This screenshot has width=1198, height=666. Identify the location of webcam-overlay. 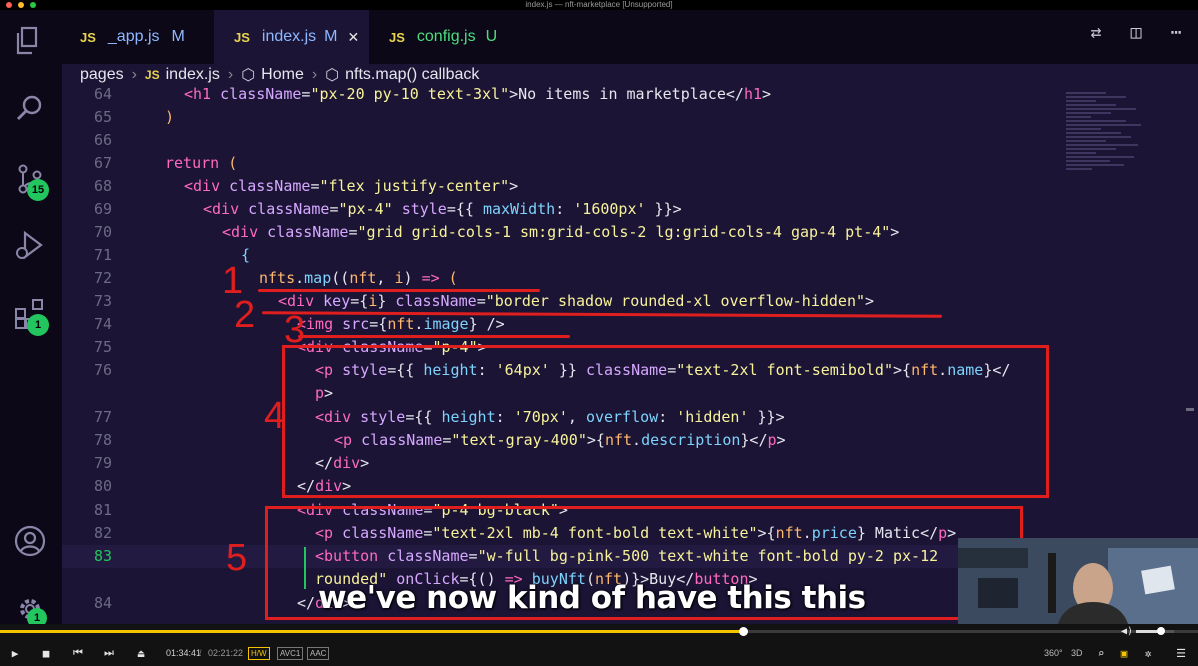
(1078, 581).